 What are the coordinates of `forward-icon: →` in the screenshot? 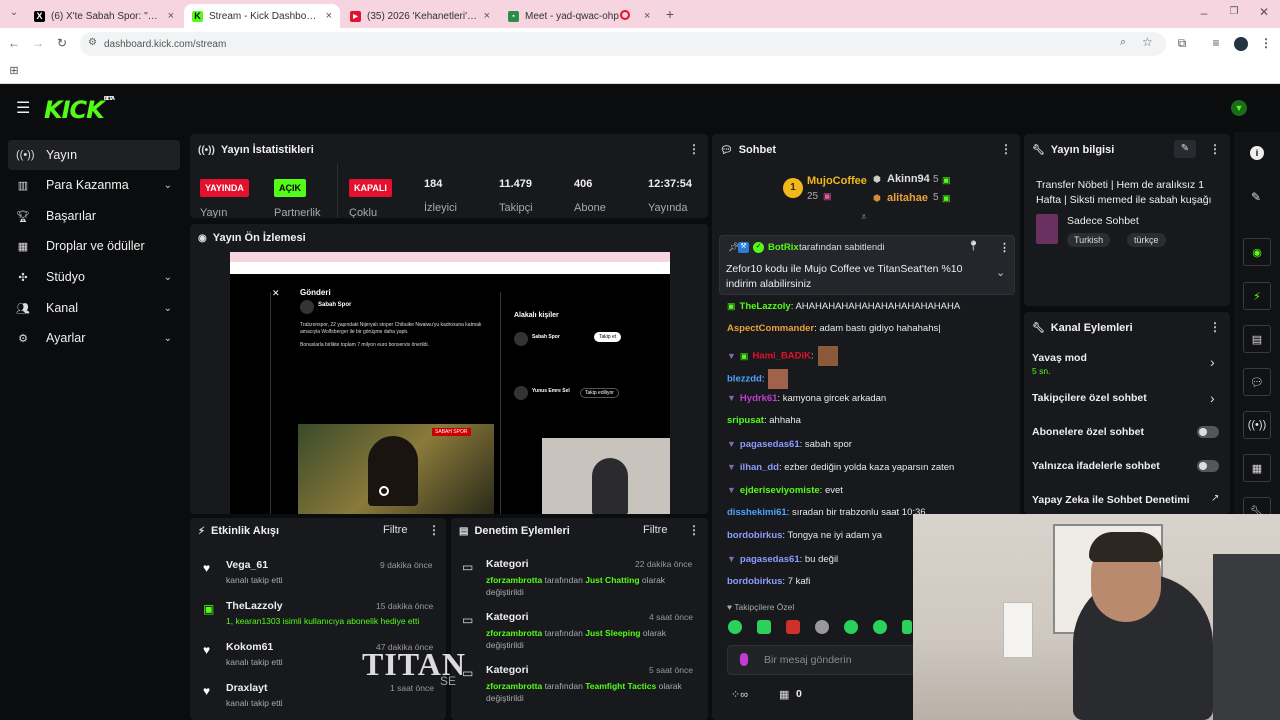 It's located at (38, 43).